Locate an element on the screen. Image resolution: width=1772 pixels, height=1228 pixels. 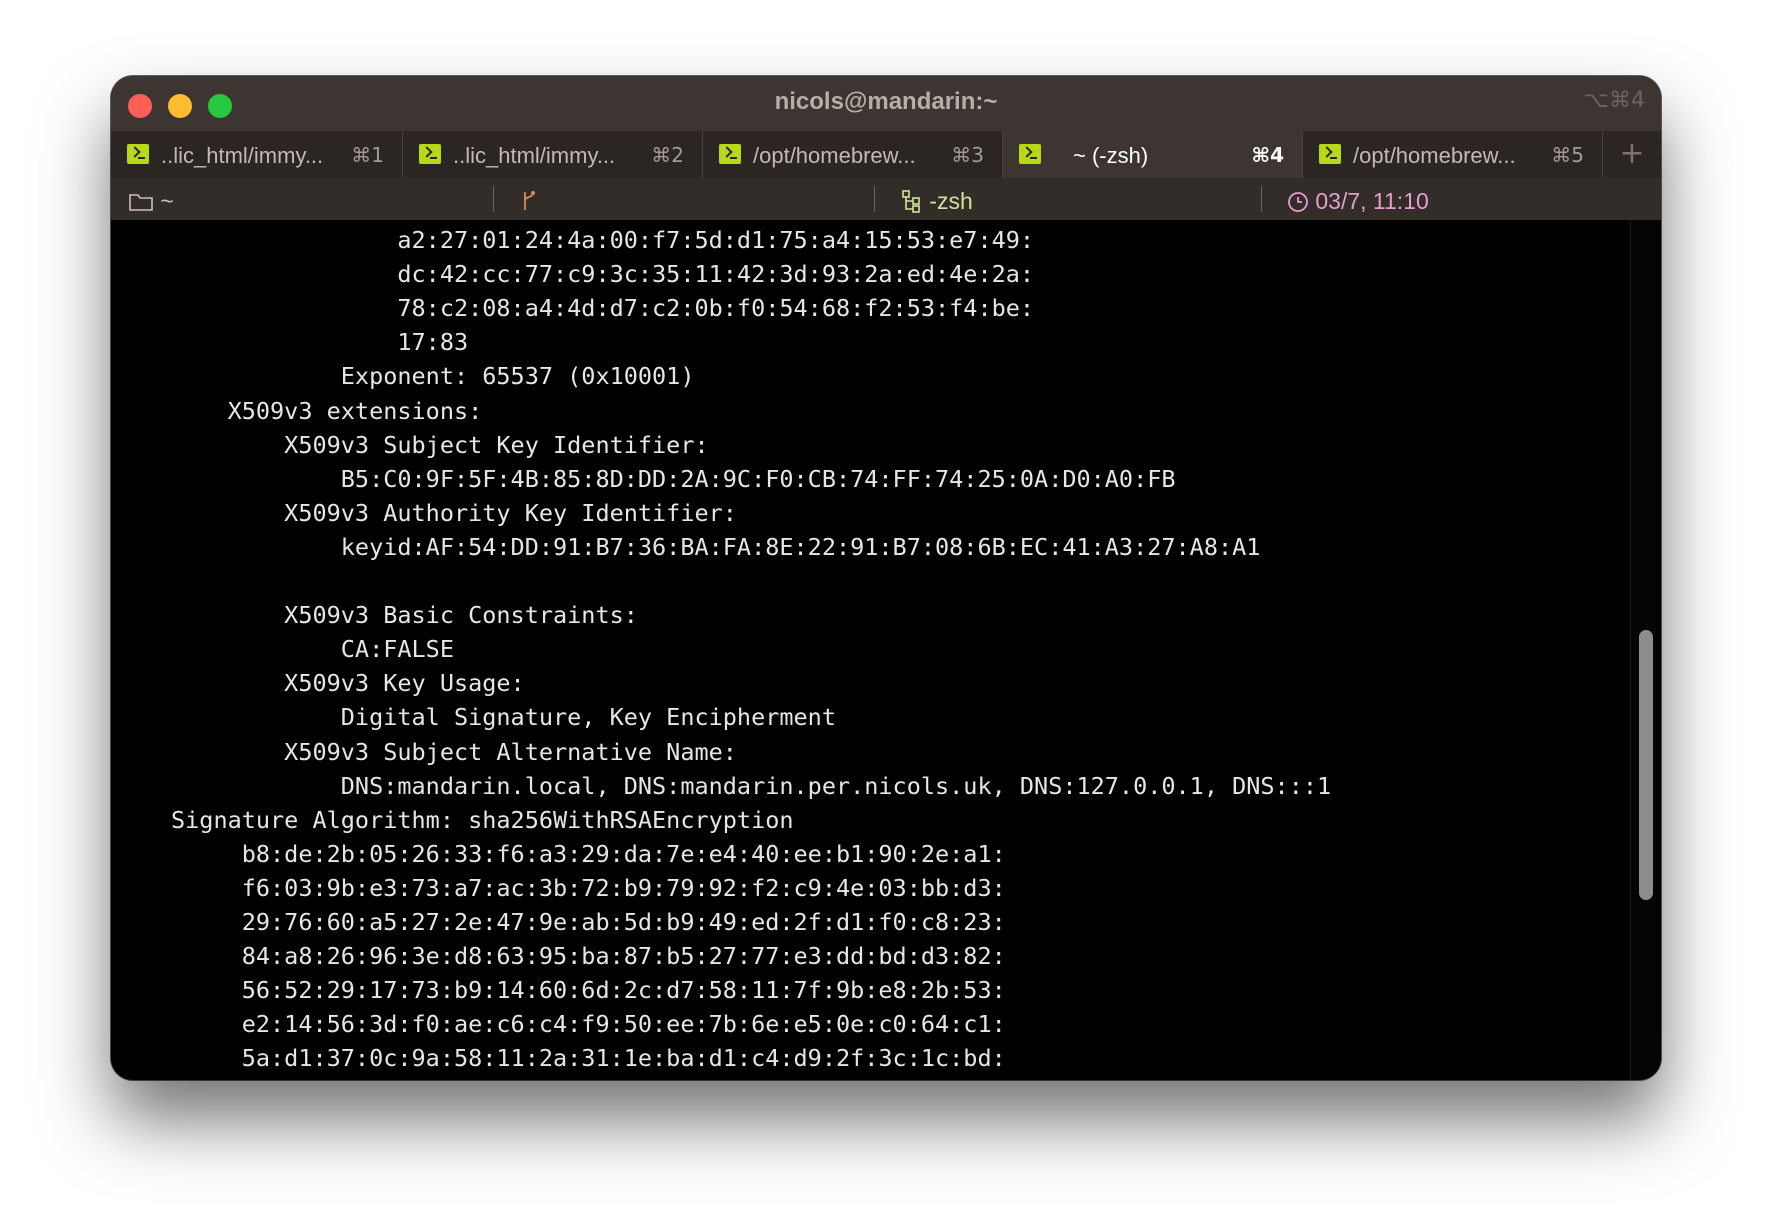
tab-shortcut: ⌘4 is located at coordinates (1267, 155).